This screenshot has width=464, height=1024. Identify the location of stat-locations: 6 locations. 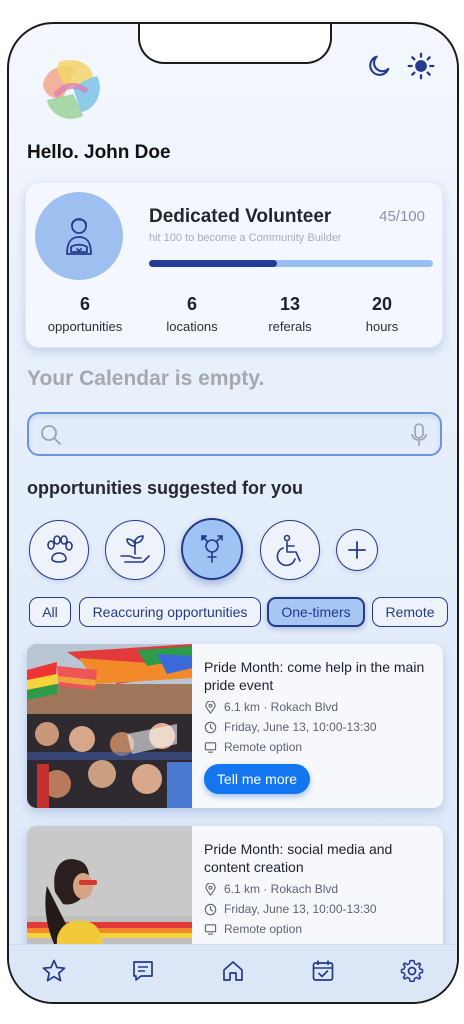
(192, 314).